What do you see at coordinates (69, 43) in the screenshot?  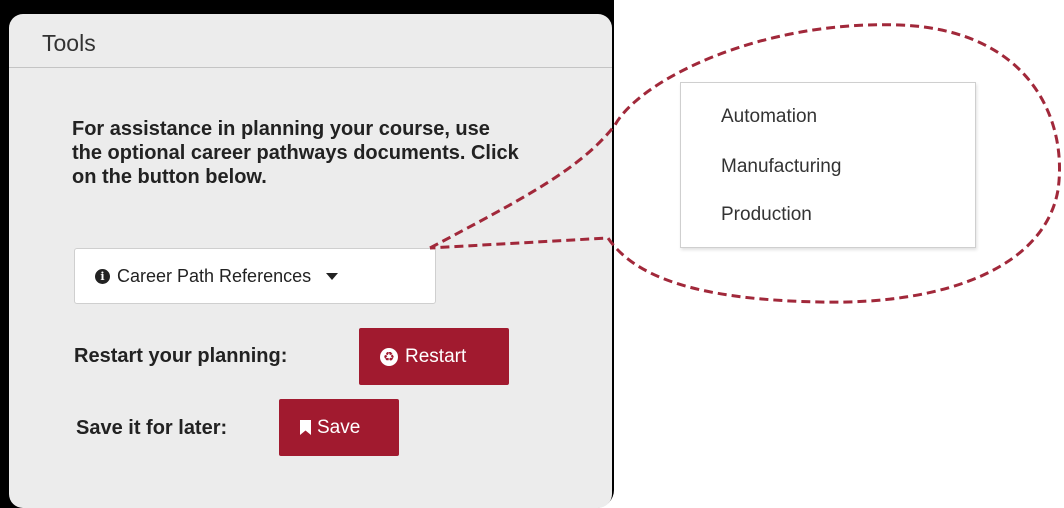 I see `panel-title: Tools` at bounding box center [69, 43].